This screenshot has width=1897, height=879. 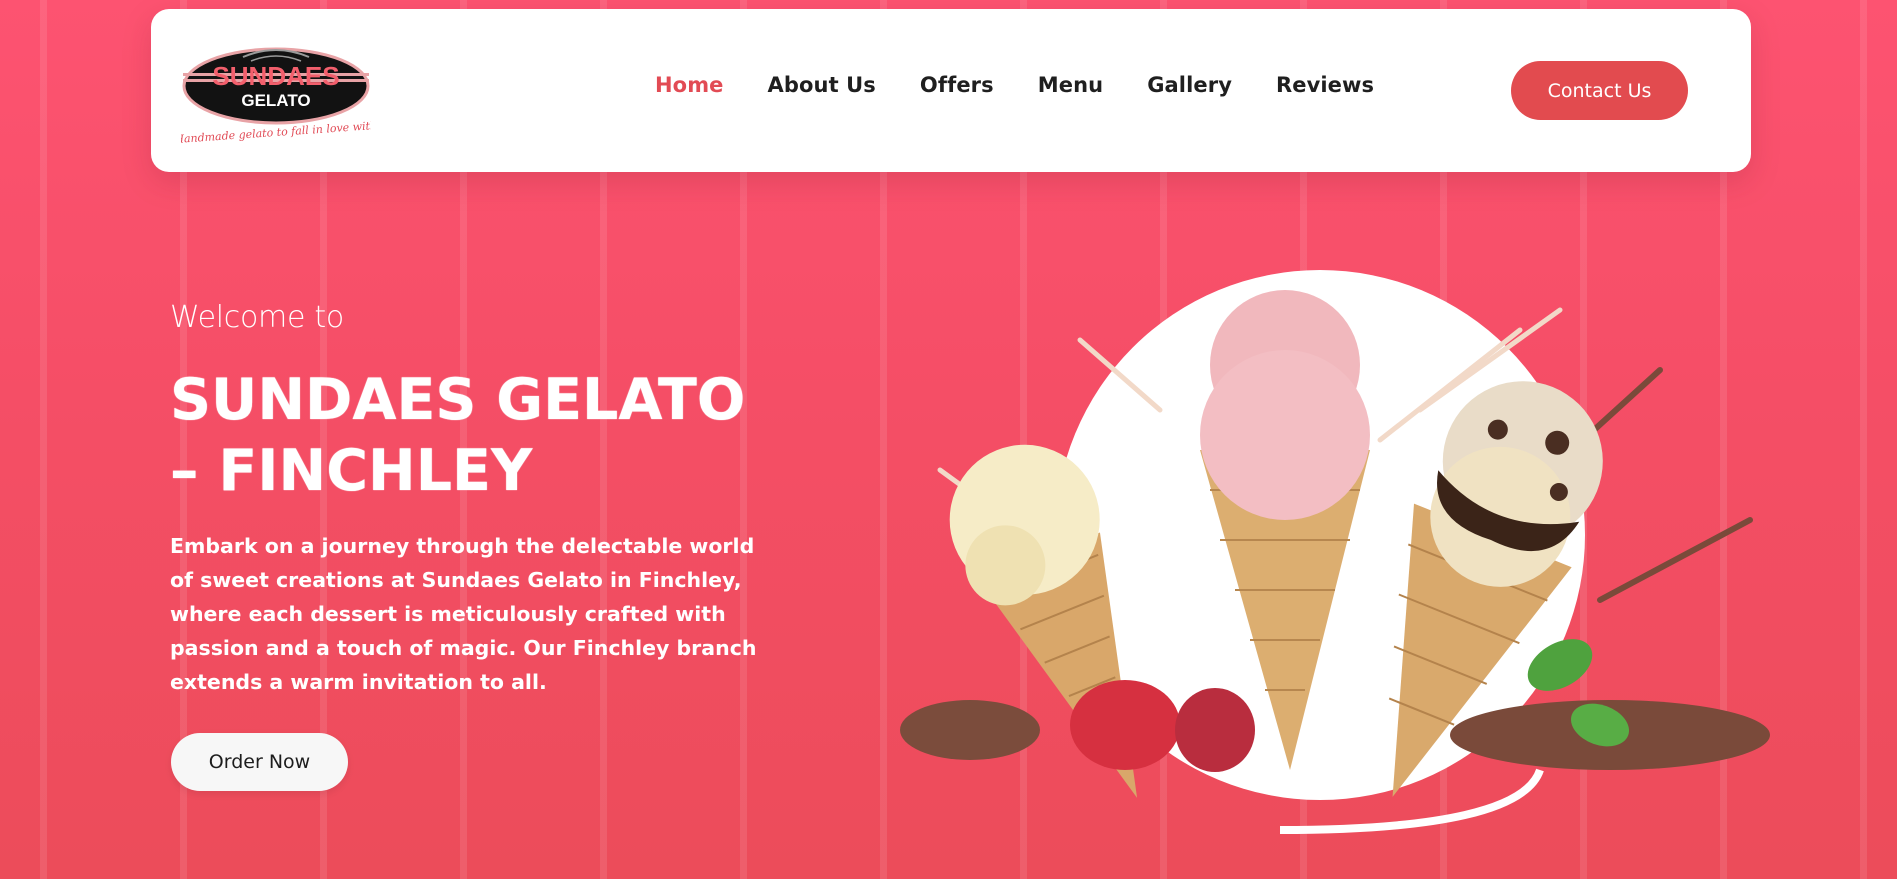 What do you see at coordinates (1070, 85) in the screenshot?
I see `nav-menu: Menu` at bounding box center [1070, 85].